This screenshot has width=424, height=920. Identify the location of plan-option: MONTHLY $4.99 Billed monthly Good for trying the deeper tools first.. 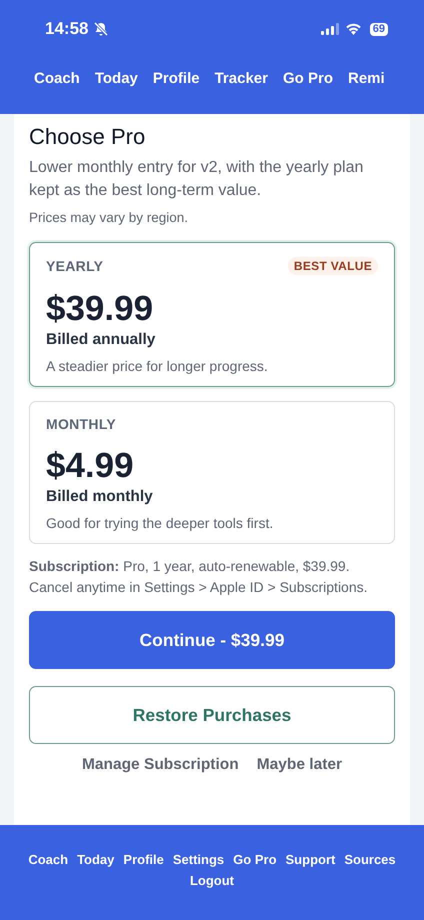
(212, 472).